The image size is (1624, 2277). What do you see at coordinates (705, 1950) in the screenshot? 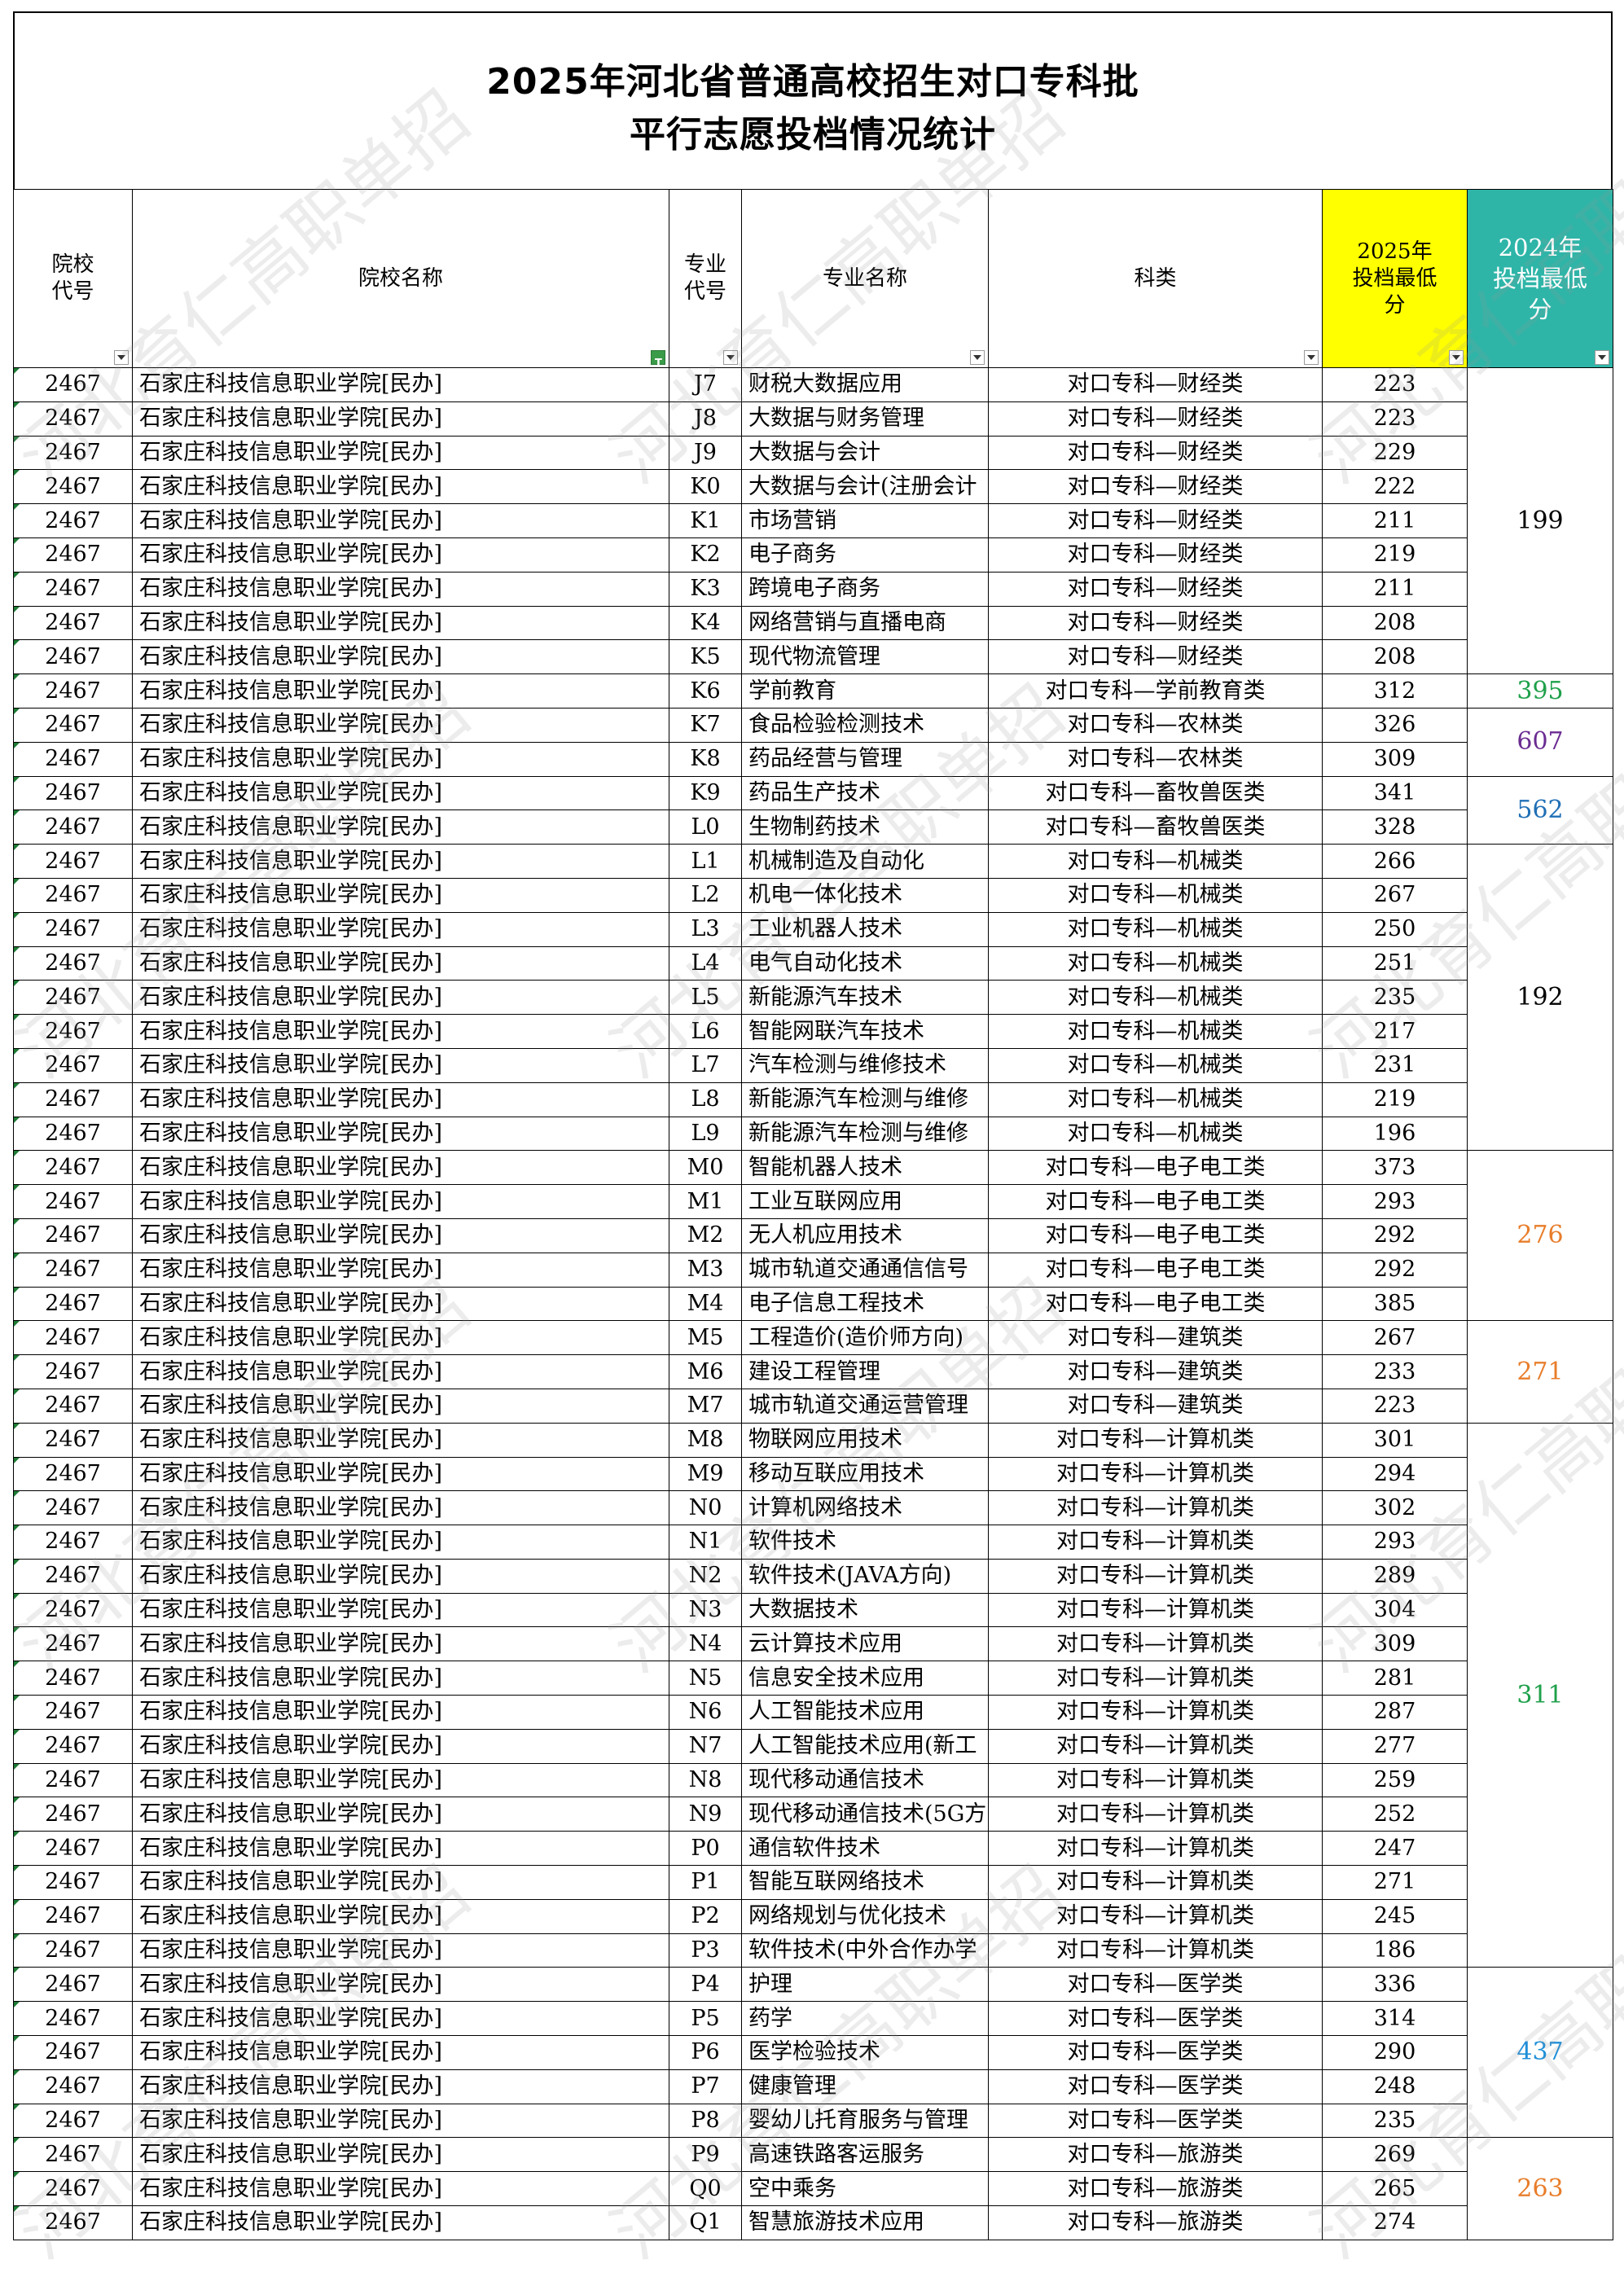
I see `major-code-cell: P3` at bounding box center [705, 1950].